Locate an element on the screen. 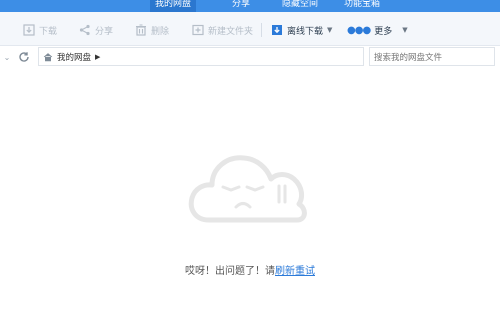 The image size is (500, 333). error-message: 哎呀！出问题了！请刷新重试 is located at coordinates (250, 269).